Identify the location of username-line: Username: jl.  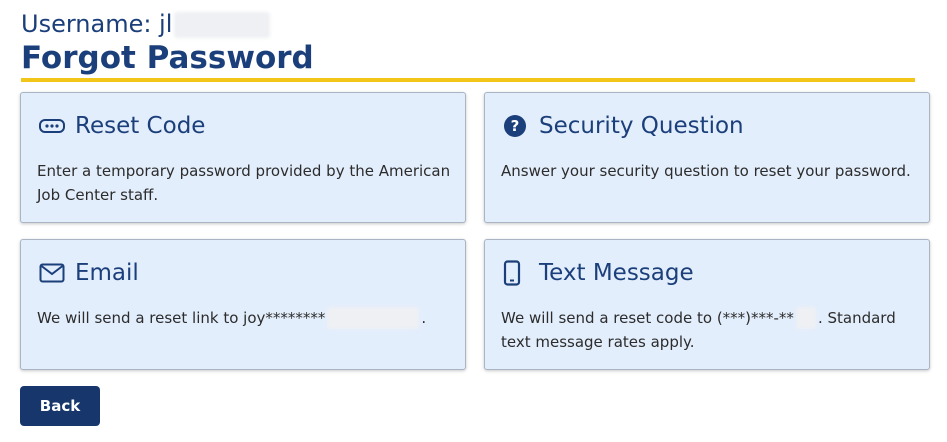
(146, 24).